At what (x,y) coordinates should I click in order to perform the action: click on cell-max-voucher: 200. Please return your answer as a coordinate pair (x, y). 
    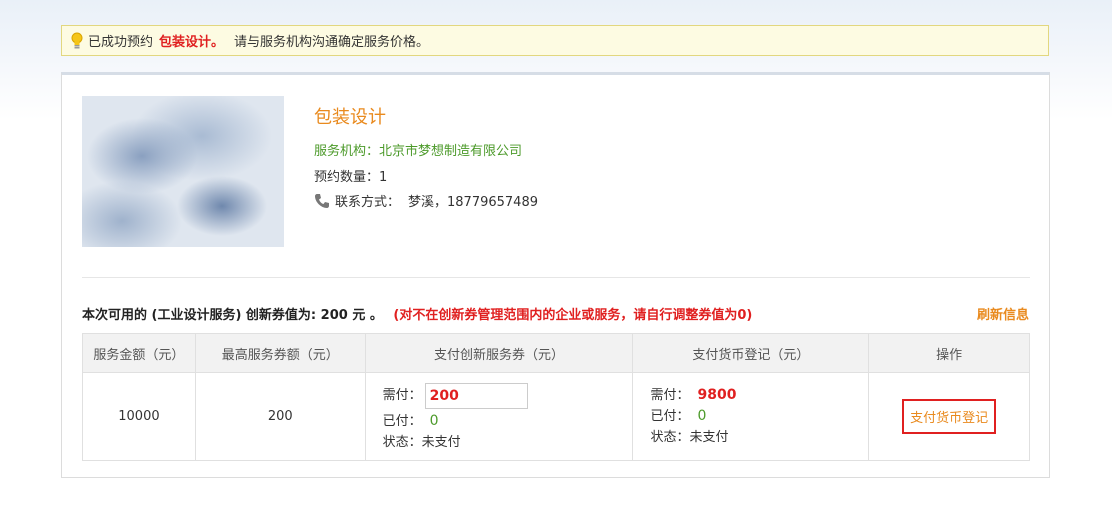
    Looking at the image, I should click on (280, 416).